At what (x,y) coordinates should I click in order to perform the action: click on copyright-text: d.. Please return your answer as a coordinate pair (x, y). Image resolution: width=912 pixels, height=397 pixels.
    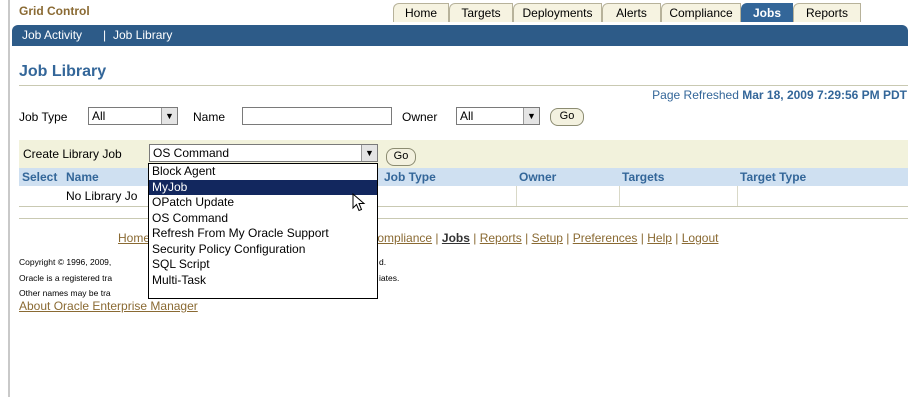
    Looking at the image, I should click on (383, 262).